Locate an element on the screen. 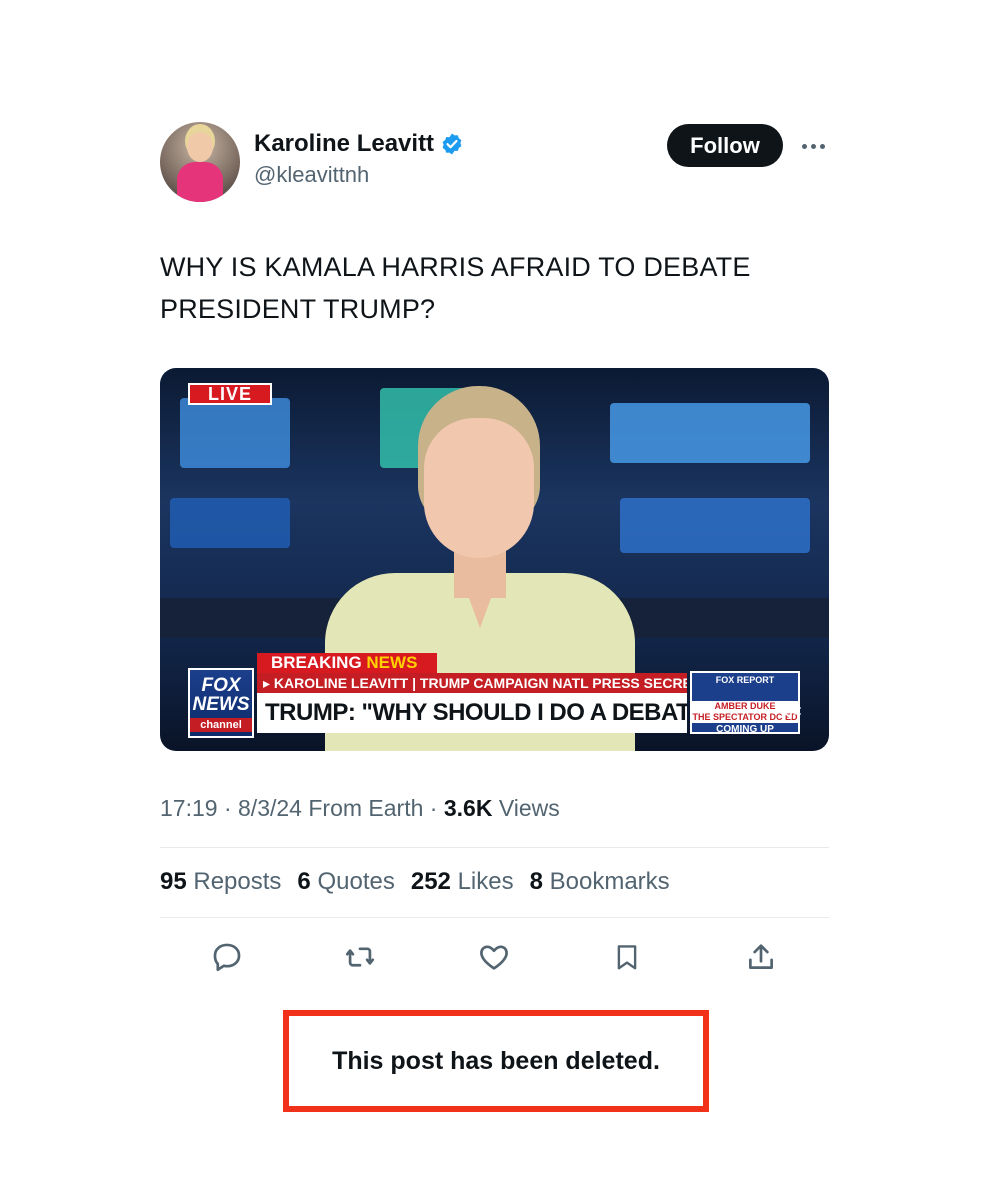 This screenshot has width=989, height=1200. views-count: 3.6K is located at coordinates (468, 808).